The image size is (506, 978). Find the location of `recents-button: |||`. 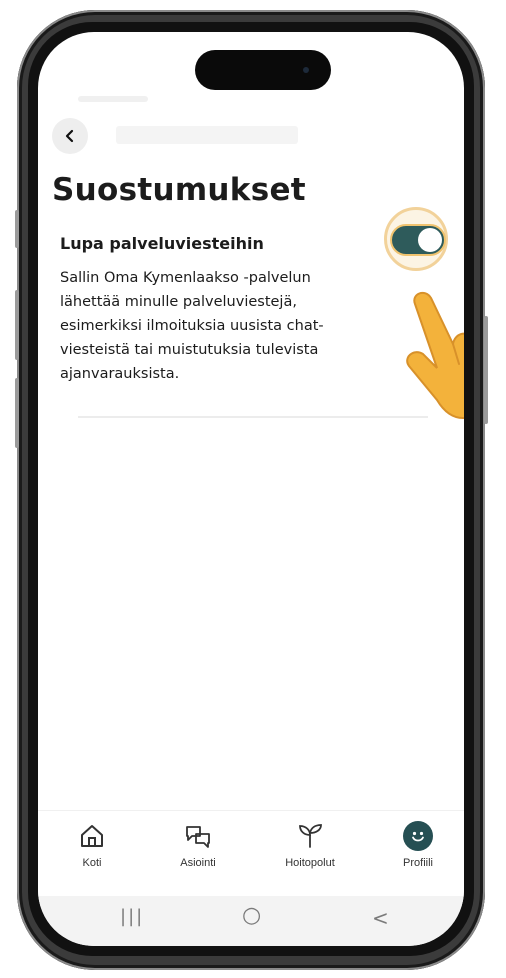

recents-button: ||| is located at coordinates (132, 916).